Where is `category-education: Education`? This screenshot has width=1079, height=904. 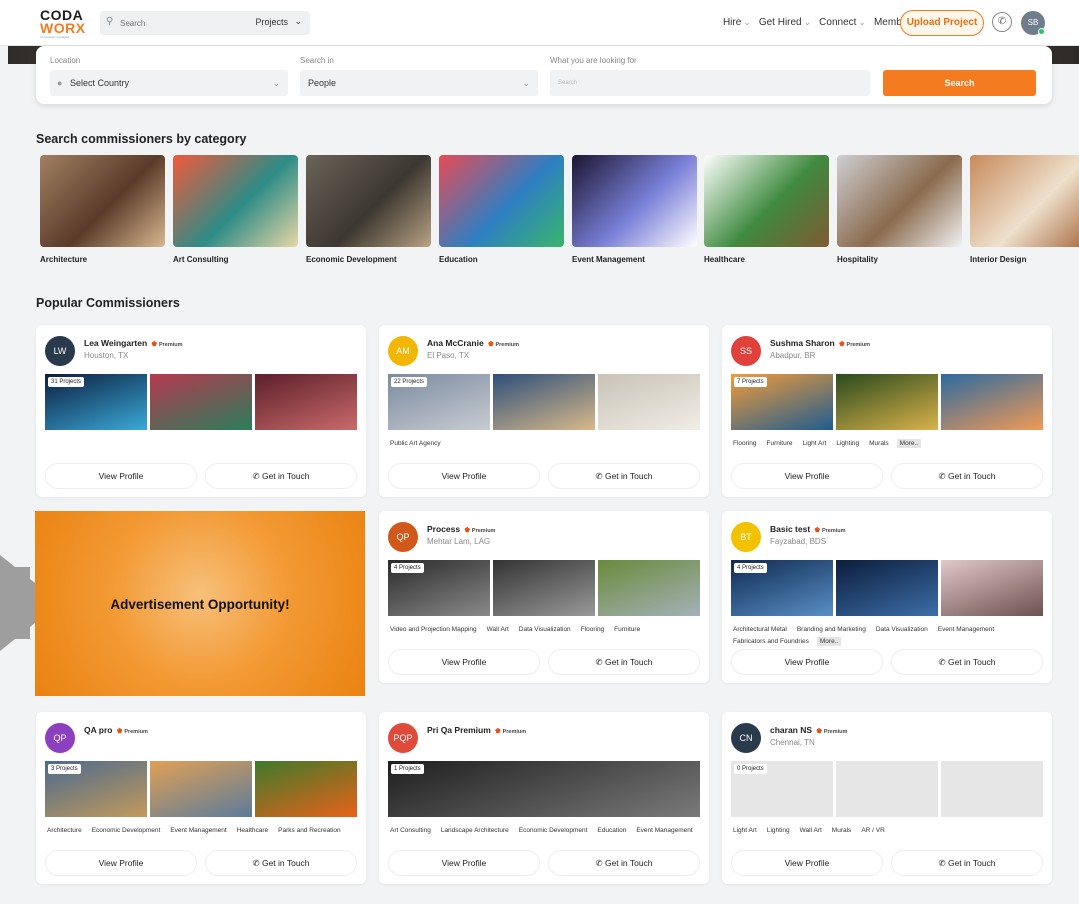
category-education: Education is located at coordinates (501, 209).